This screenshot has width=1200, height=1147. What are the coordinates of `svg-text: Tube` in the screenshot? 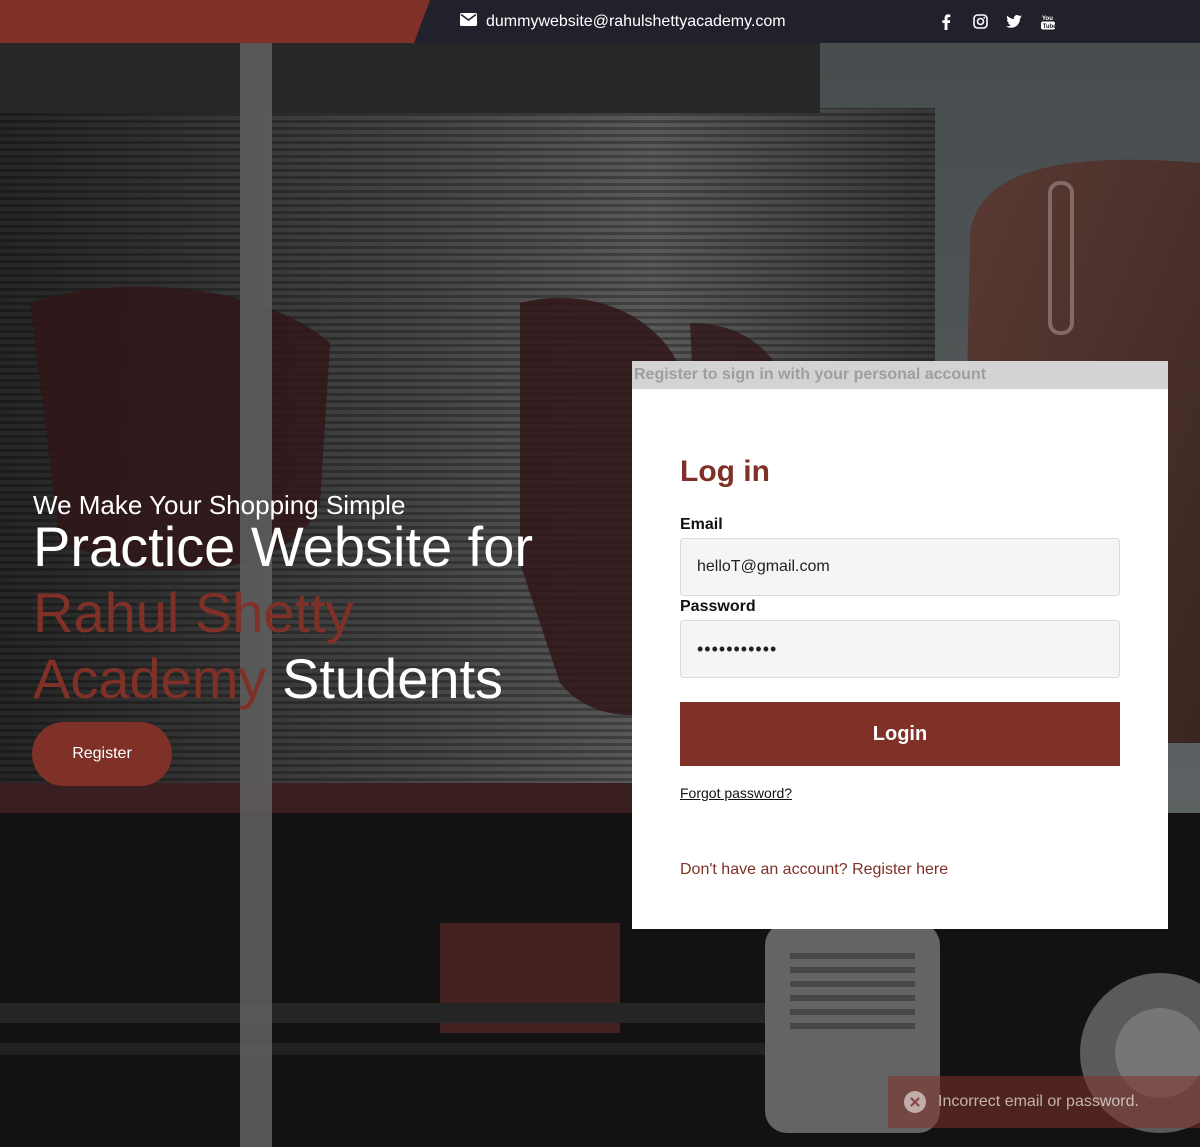 It's located at (1049, 27).